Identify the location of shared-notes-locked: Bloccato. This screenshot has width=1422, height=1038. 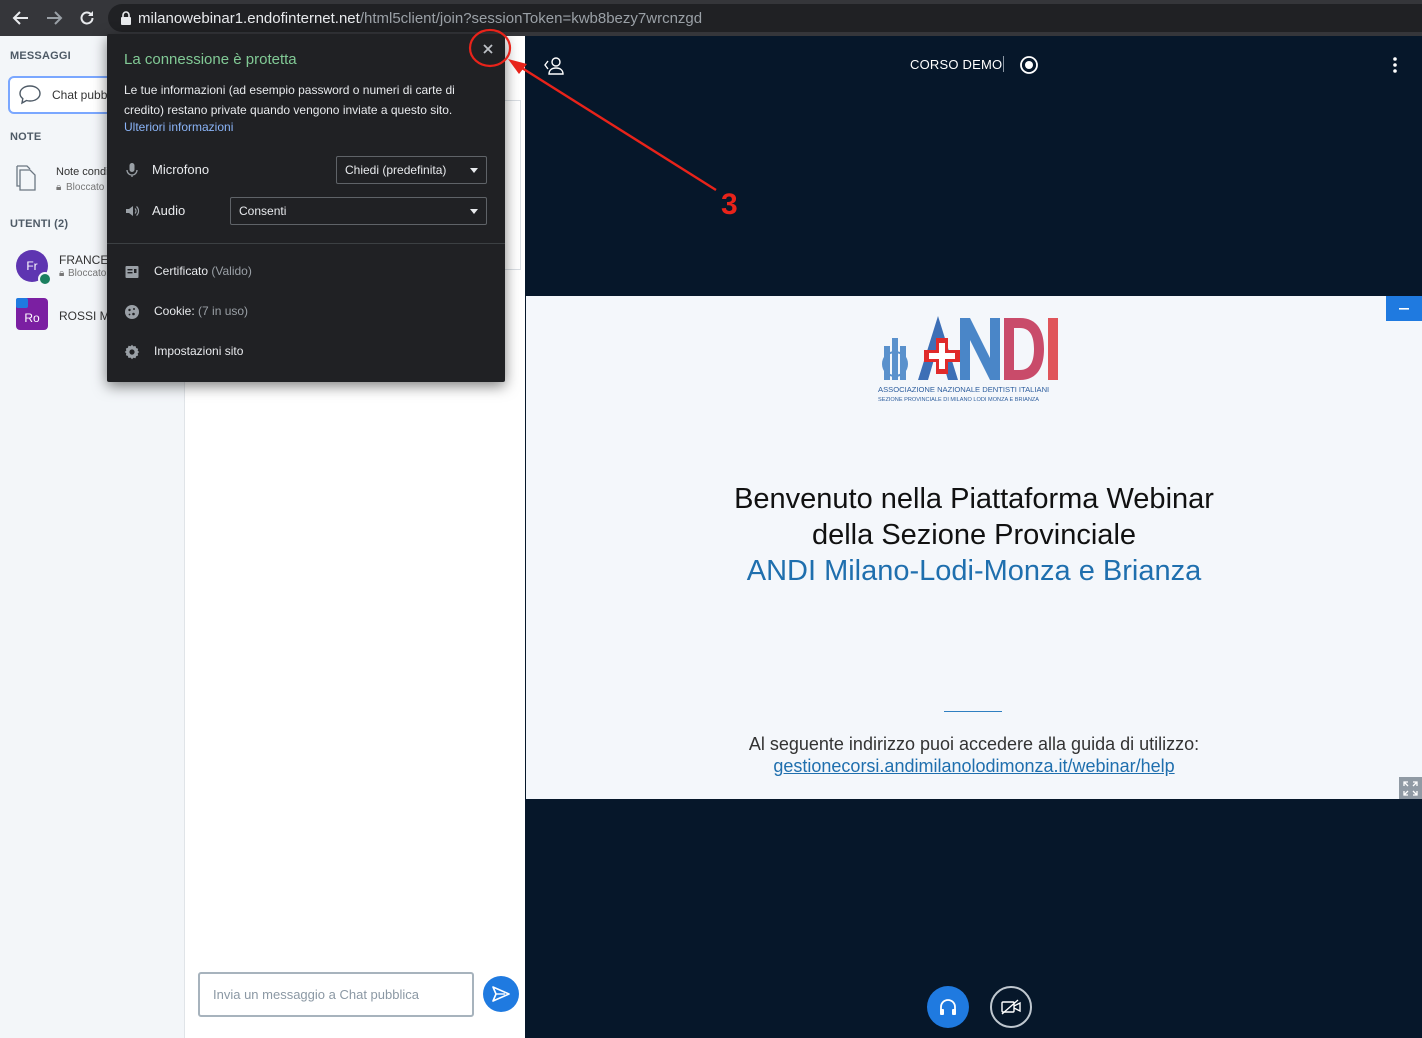
(85, 187).